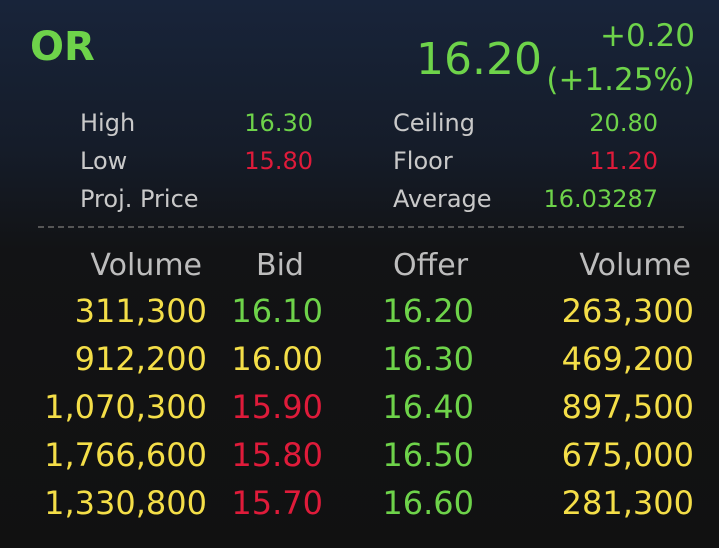 Image resolution: width=719 pixels, height=548 pixels. I want to click on average-label: Average, so click(442, 199).